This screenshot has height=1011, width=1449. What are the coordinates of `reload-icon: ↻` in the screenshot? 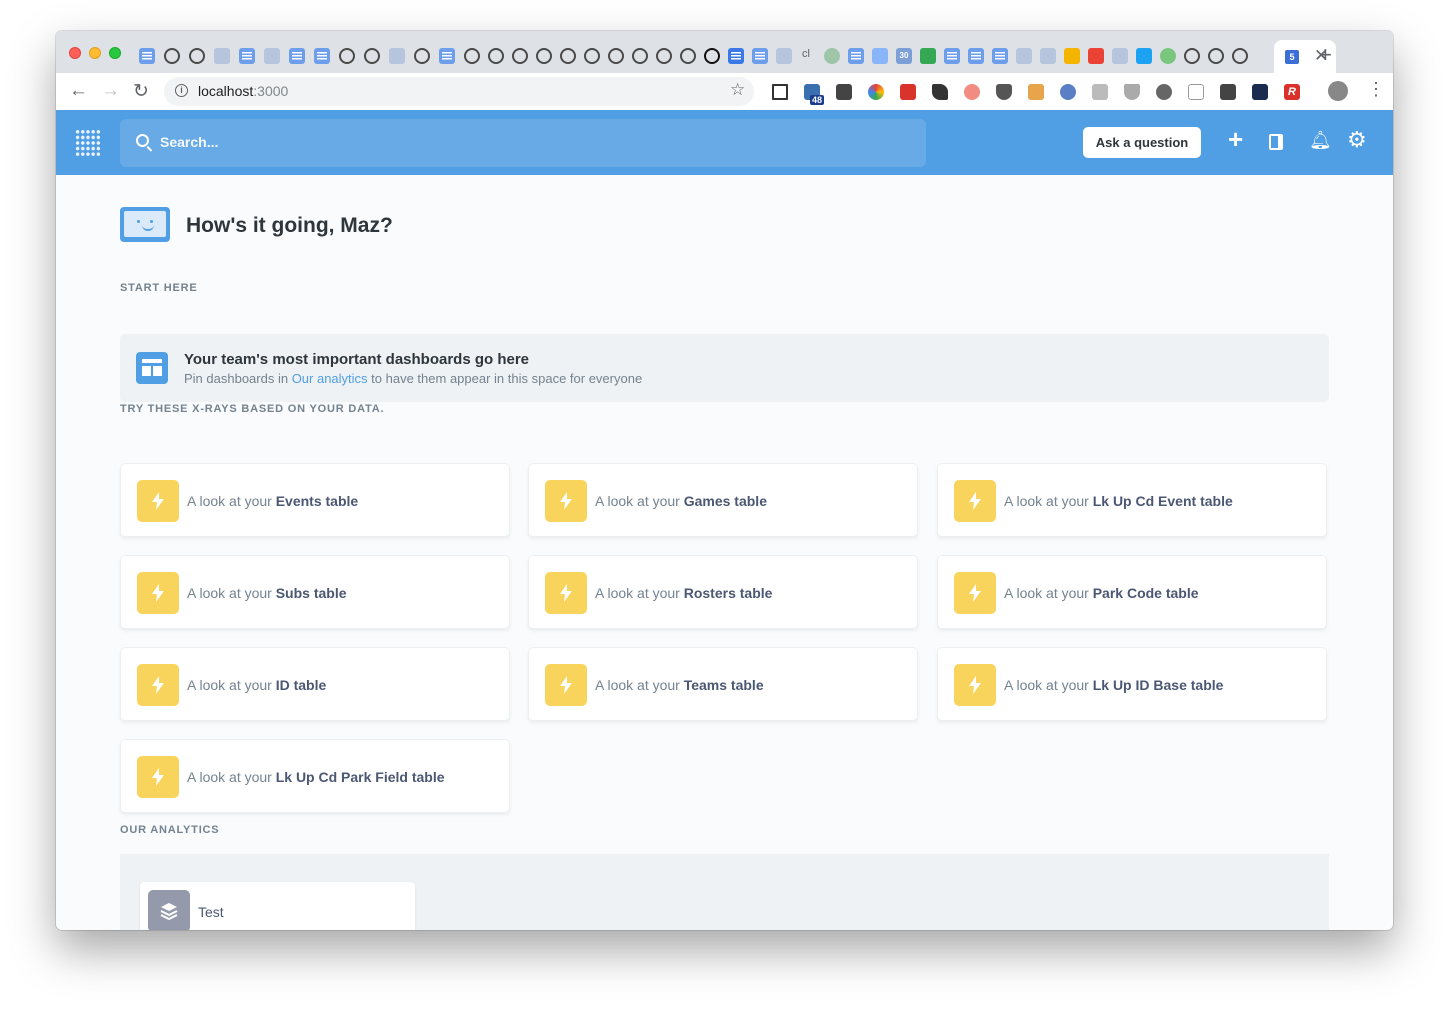 It's located at (141, 91).